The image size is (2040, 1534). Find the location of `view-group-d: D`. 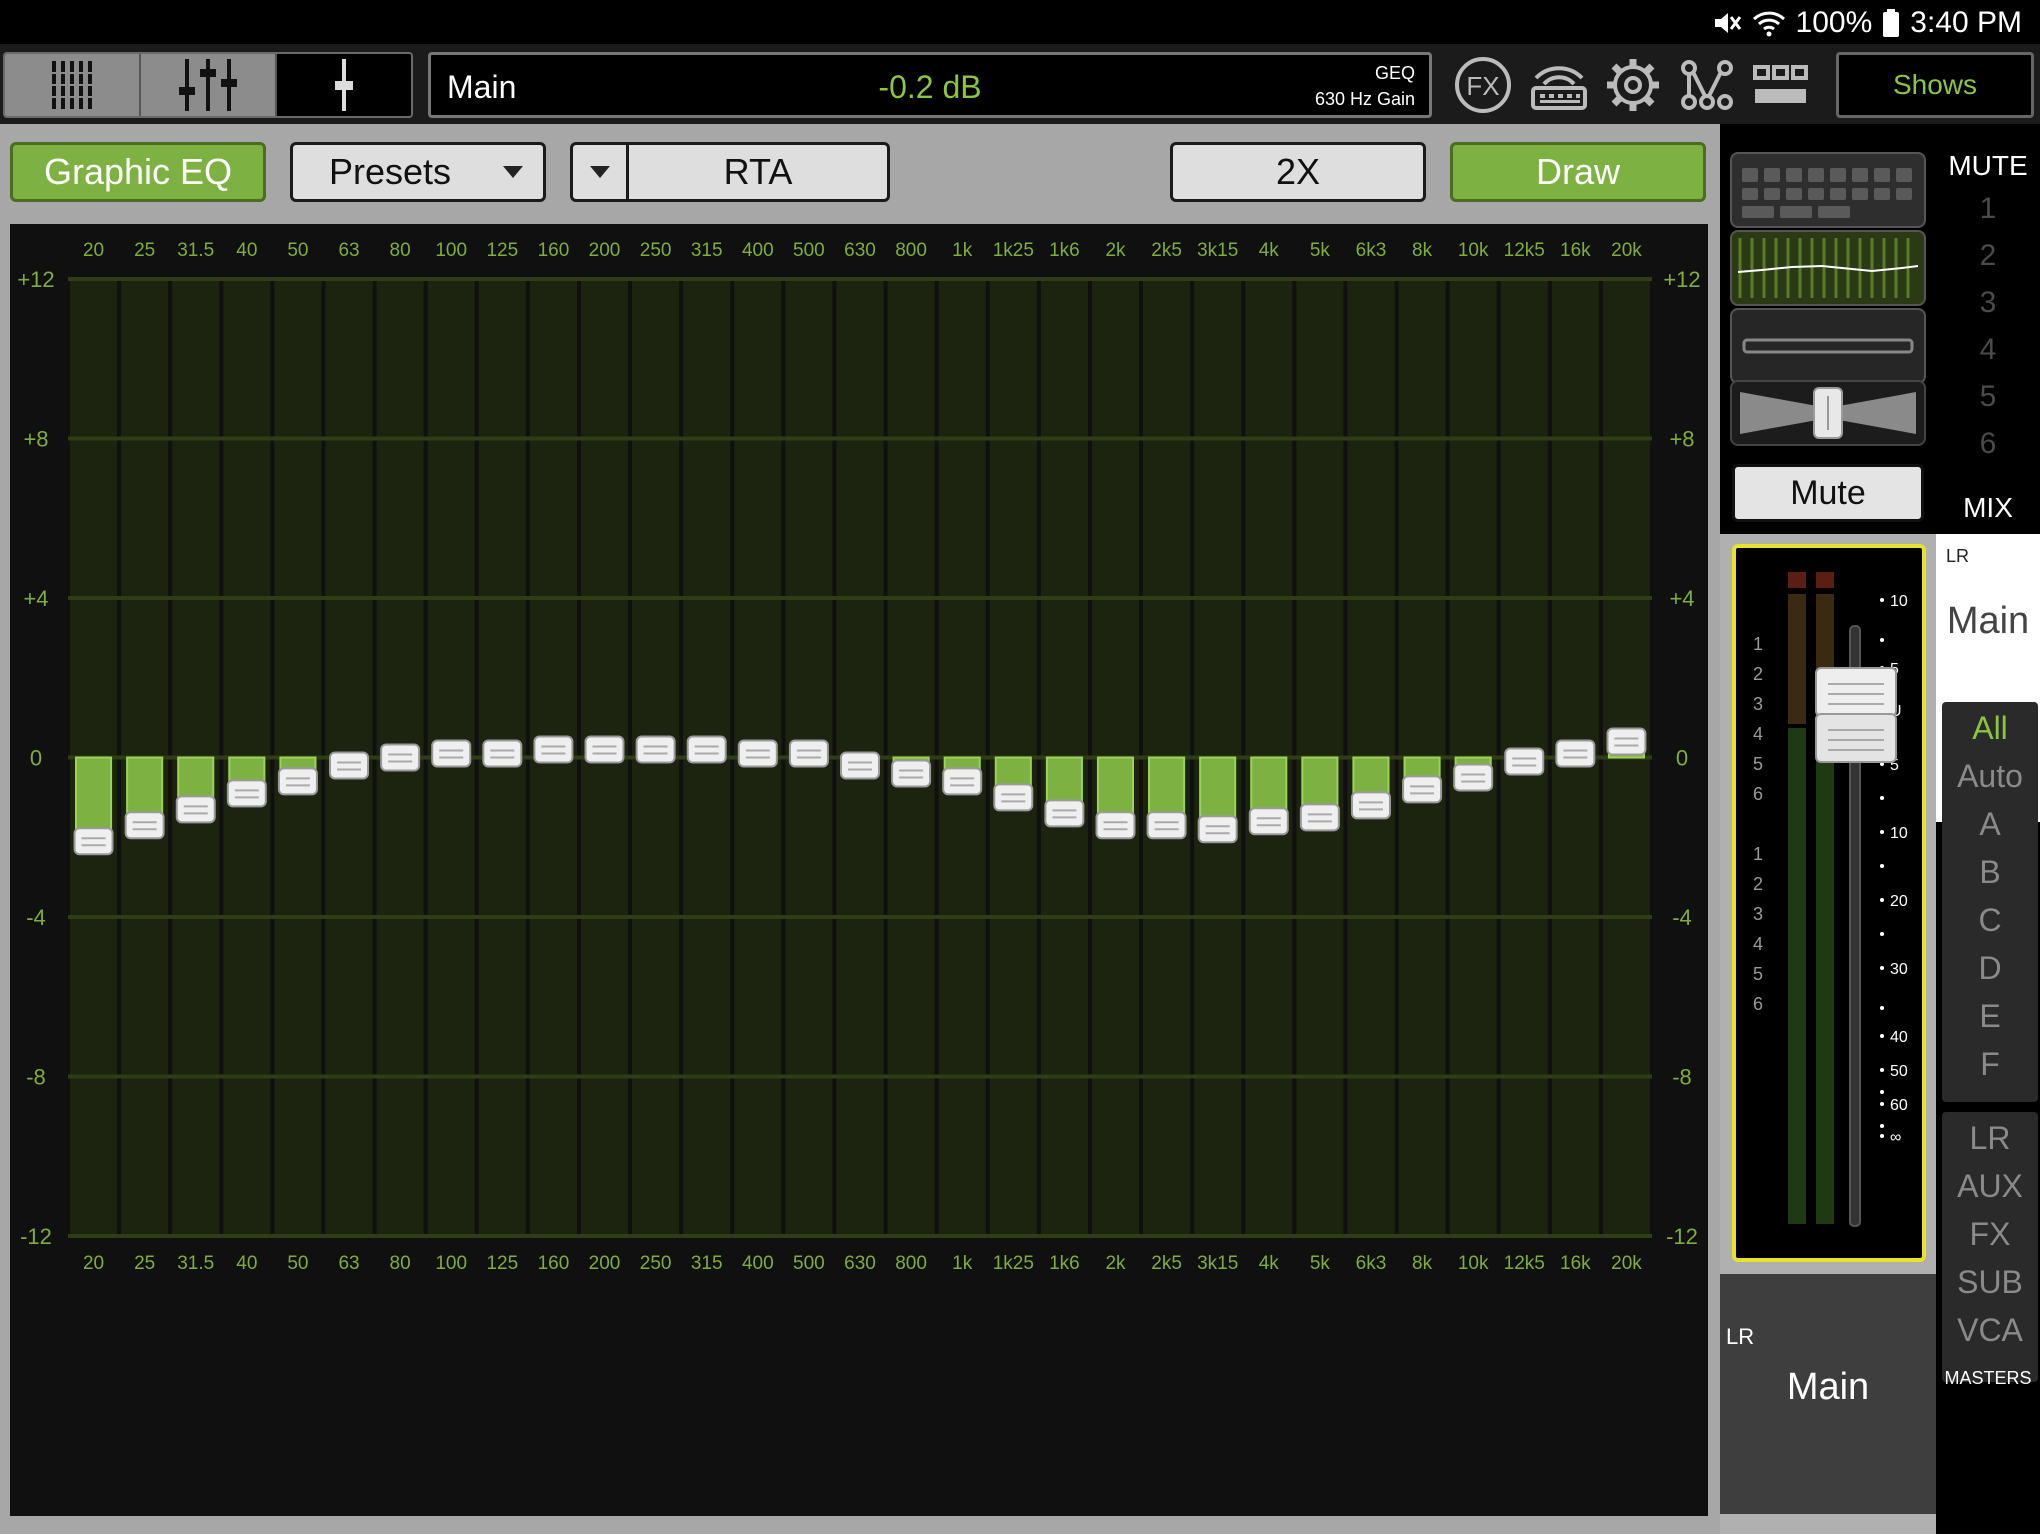

view-group-d: D is located at coordinates (1990, 968).